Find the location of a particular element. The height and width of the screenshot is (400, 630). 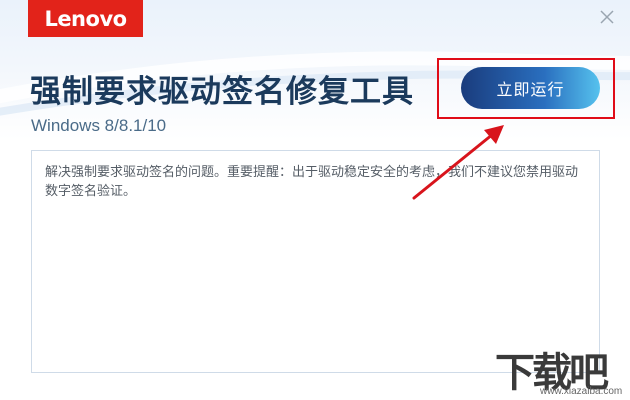

close-icon is located at coordinates (607, 17).